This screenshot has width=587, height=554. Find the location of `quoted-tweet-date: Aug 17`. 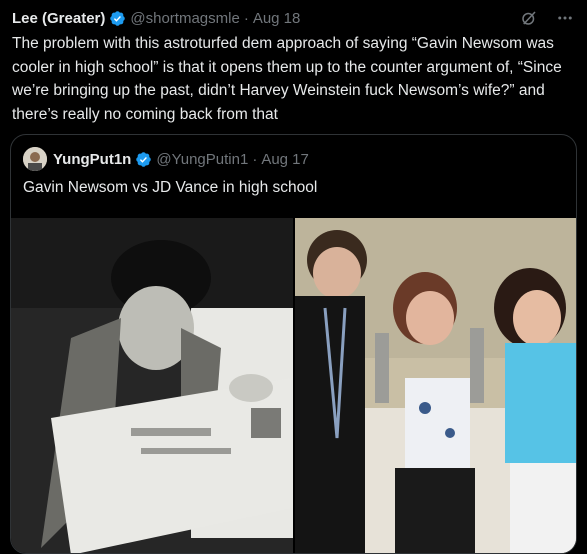

quoted-tweet-date: Aug 17 is located at coordinates (285, 159).